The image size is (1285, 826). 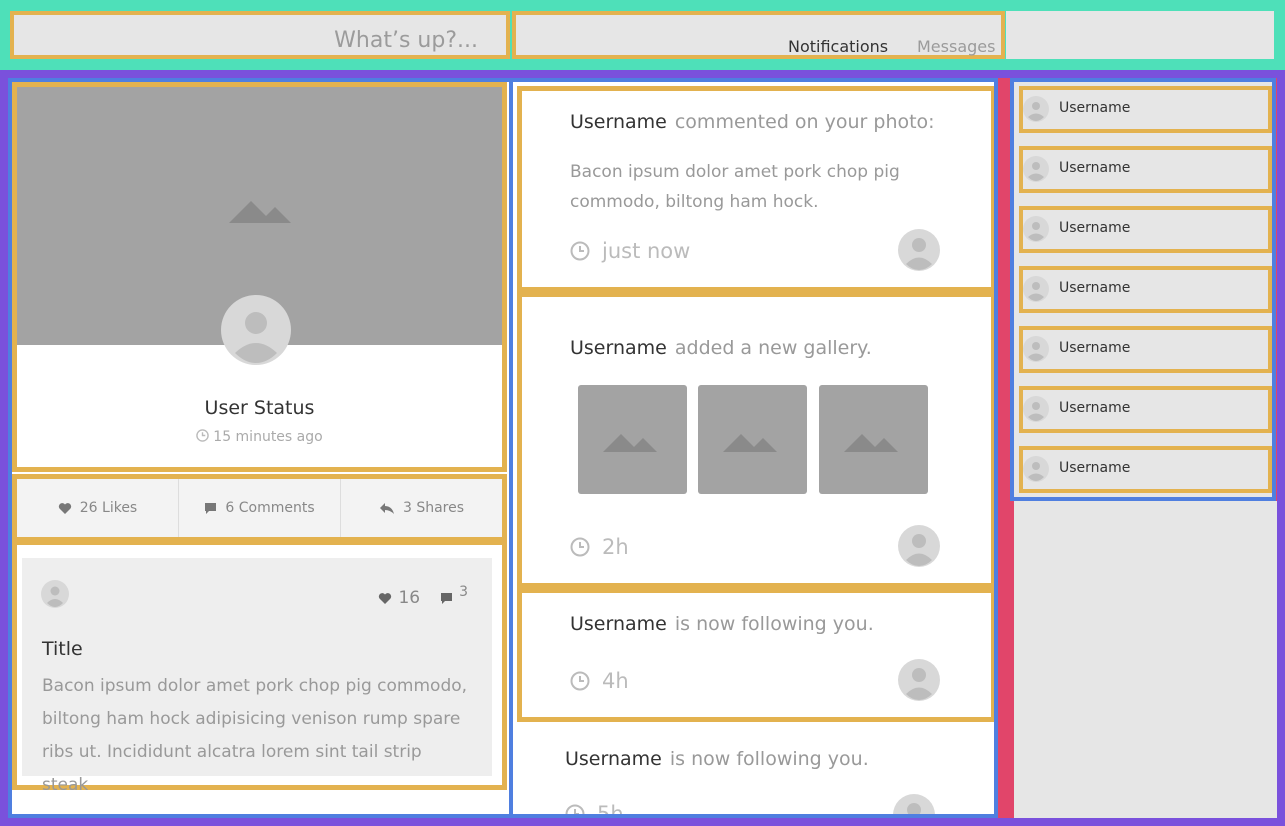 I want to click on shares-button: 3 Shares, so click(x=421, y=508).